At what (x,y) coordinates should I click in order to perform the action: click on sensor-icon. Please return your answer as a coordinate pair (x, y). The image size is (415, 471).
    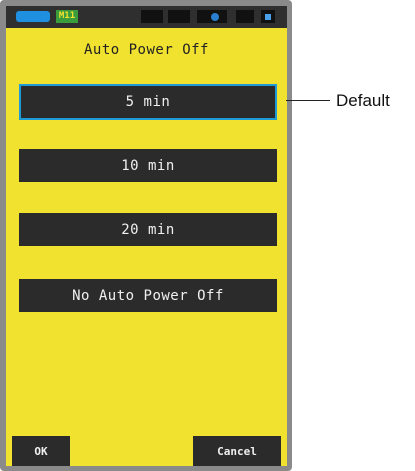
    Looking at the image, I should click on (215, 17).